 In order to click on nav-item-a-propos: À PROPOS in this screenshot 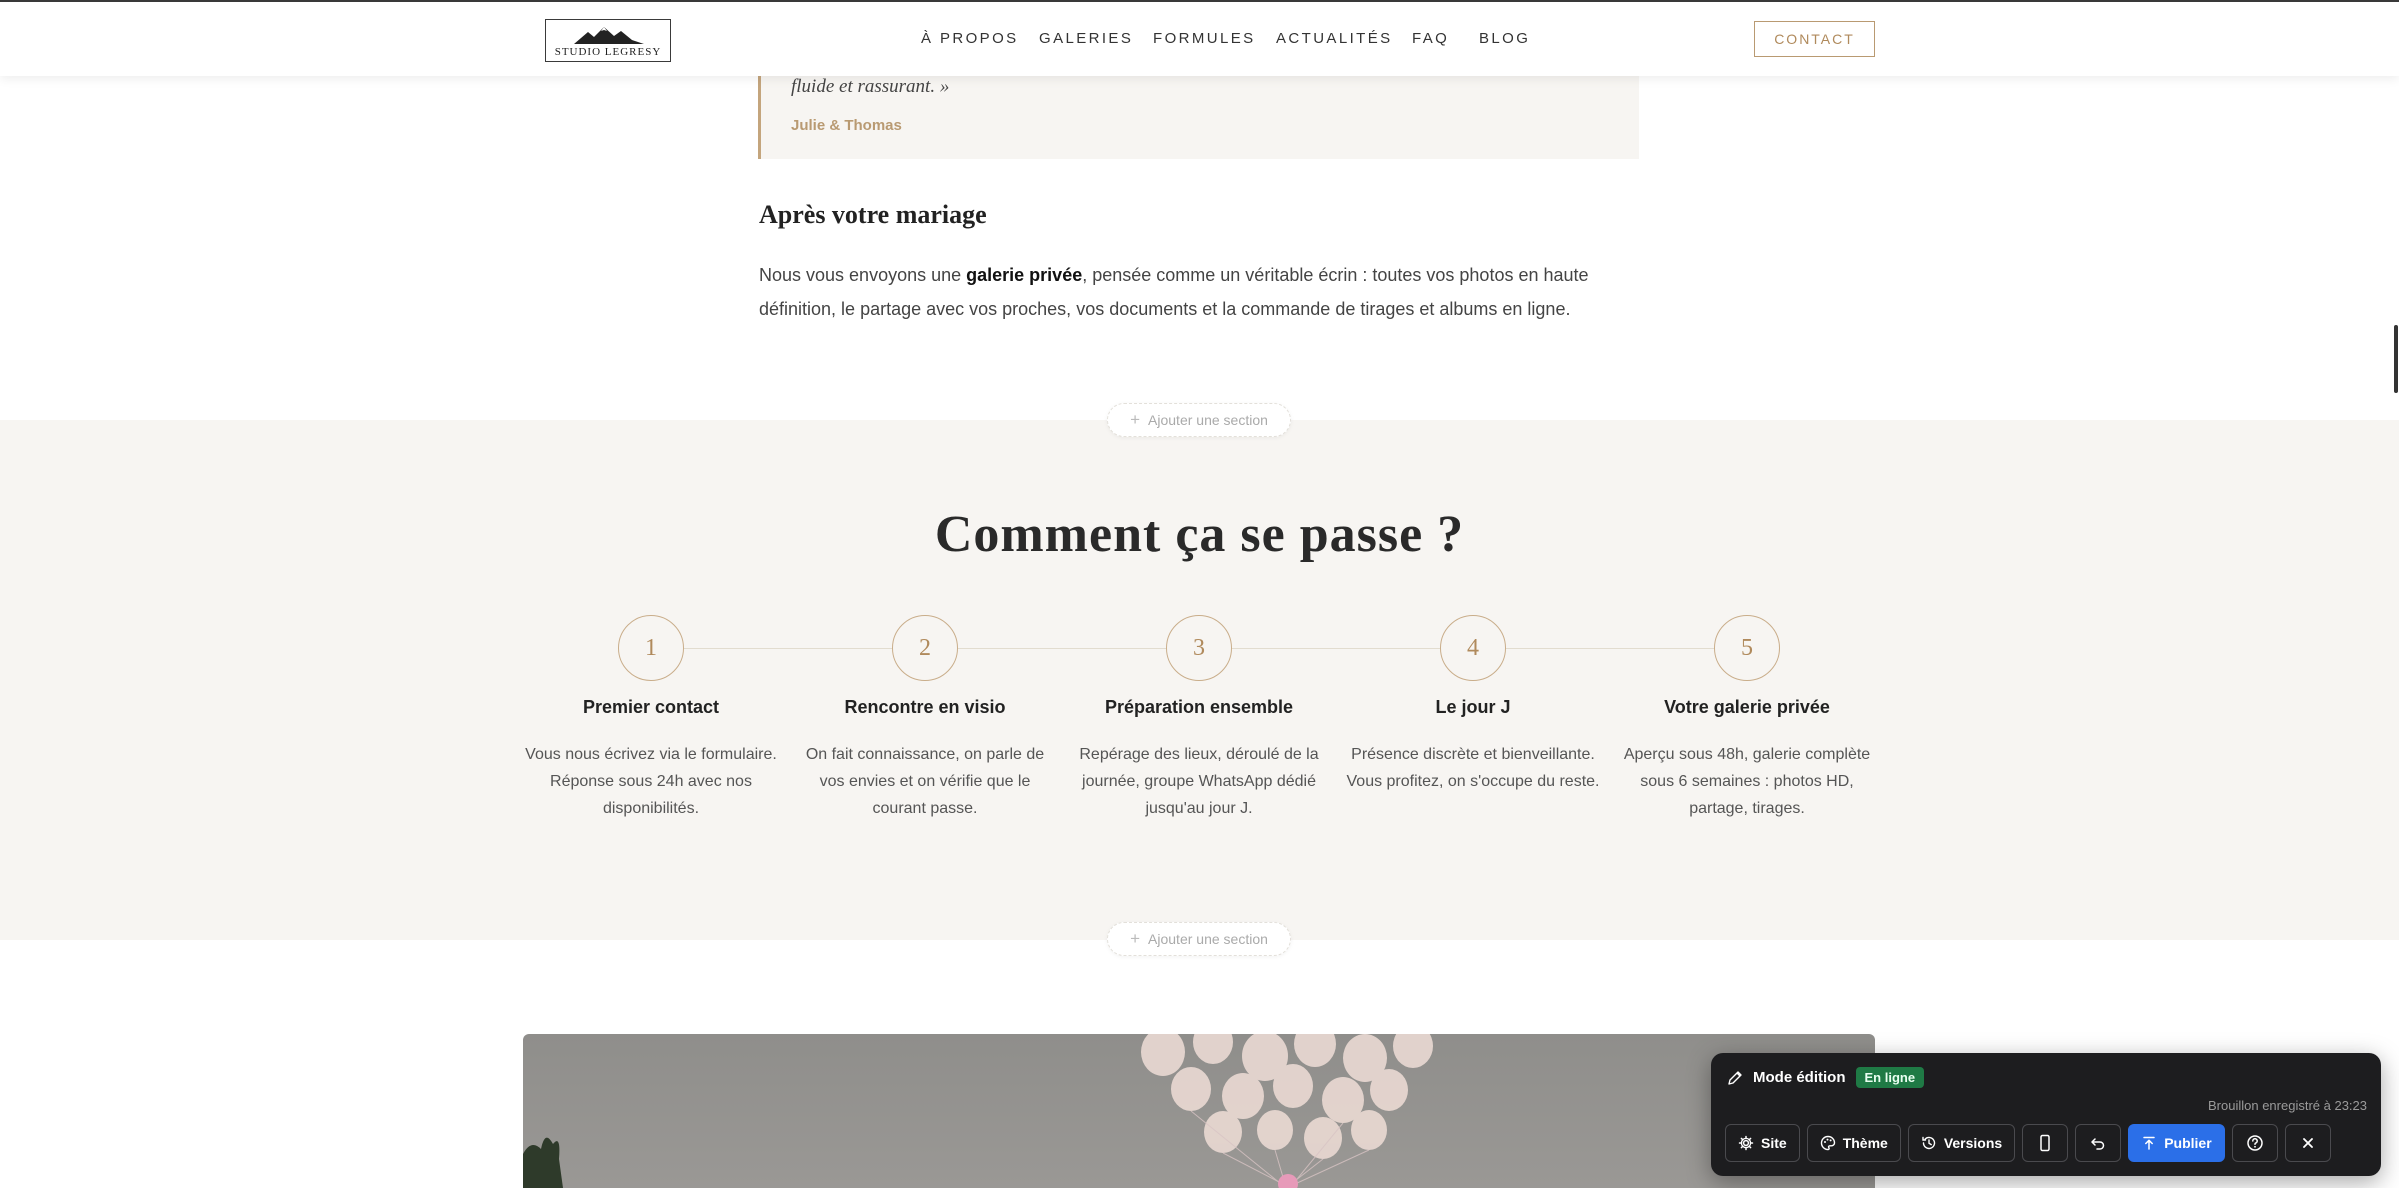, I will do `click(970, 38)`.